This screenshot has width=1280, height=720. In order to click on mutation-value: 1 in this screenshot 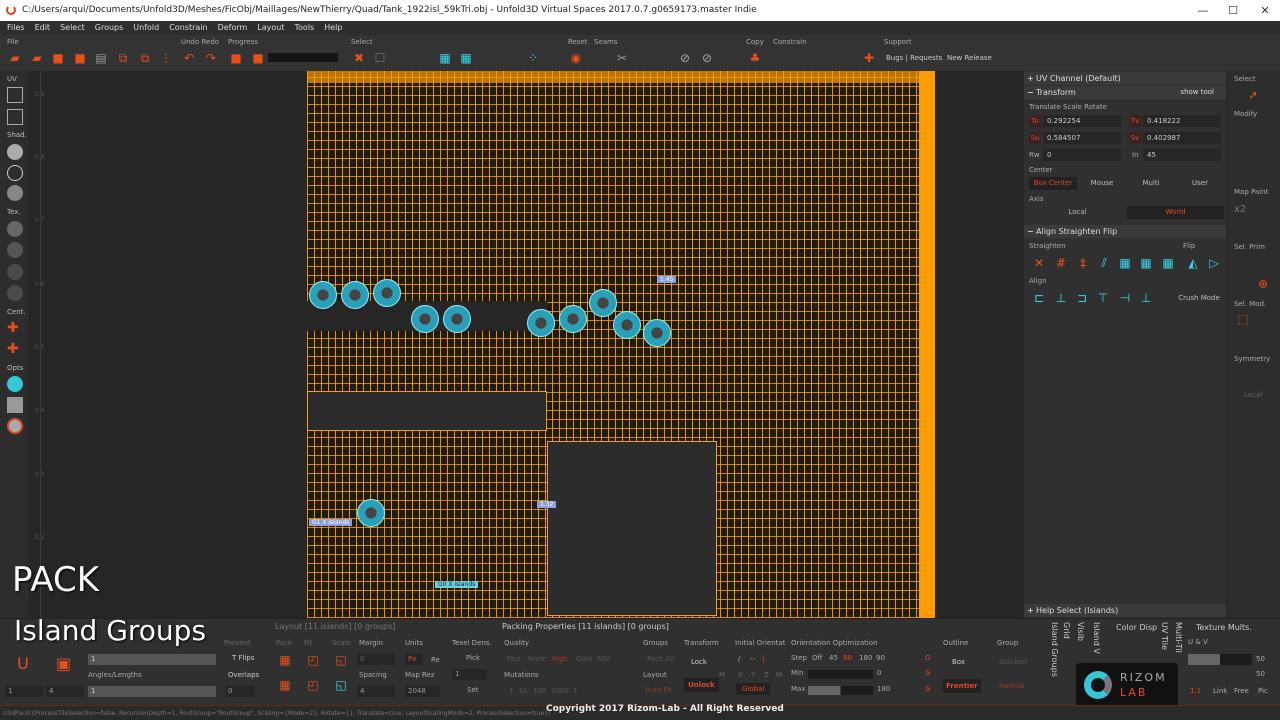, I will do `click(575, 691)`.